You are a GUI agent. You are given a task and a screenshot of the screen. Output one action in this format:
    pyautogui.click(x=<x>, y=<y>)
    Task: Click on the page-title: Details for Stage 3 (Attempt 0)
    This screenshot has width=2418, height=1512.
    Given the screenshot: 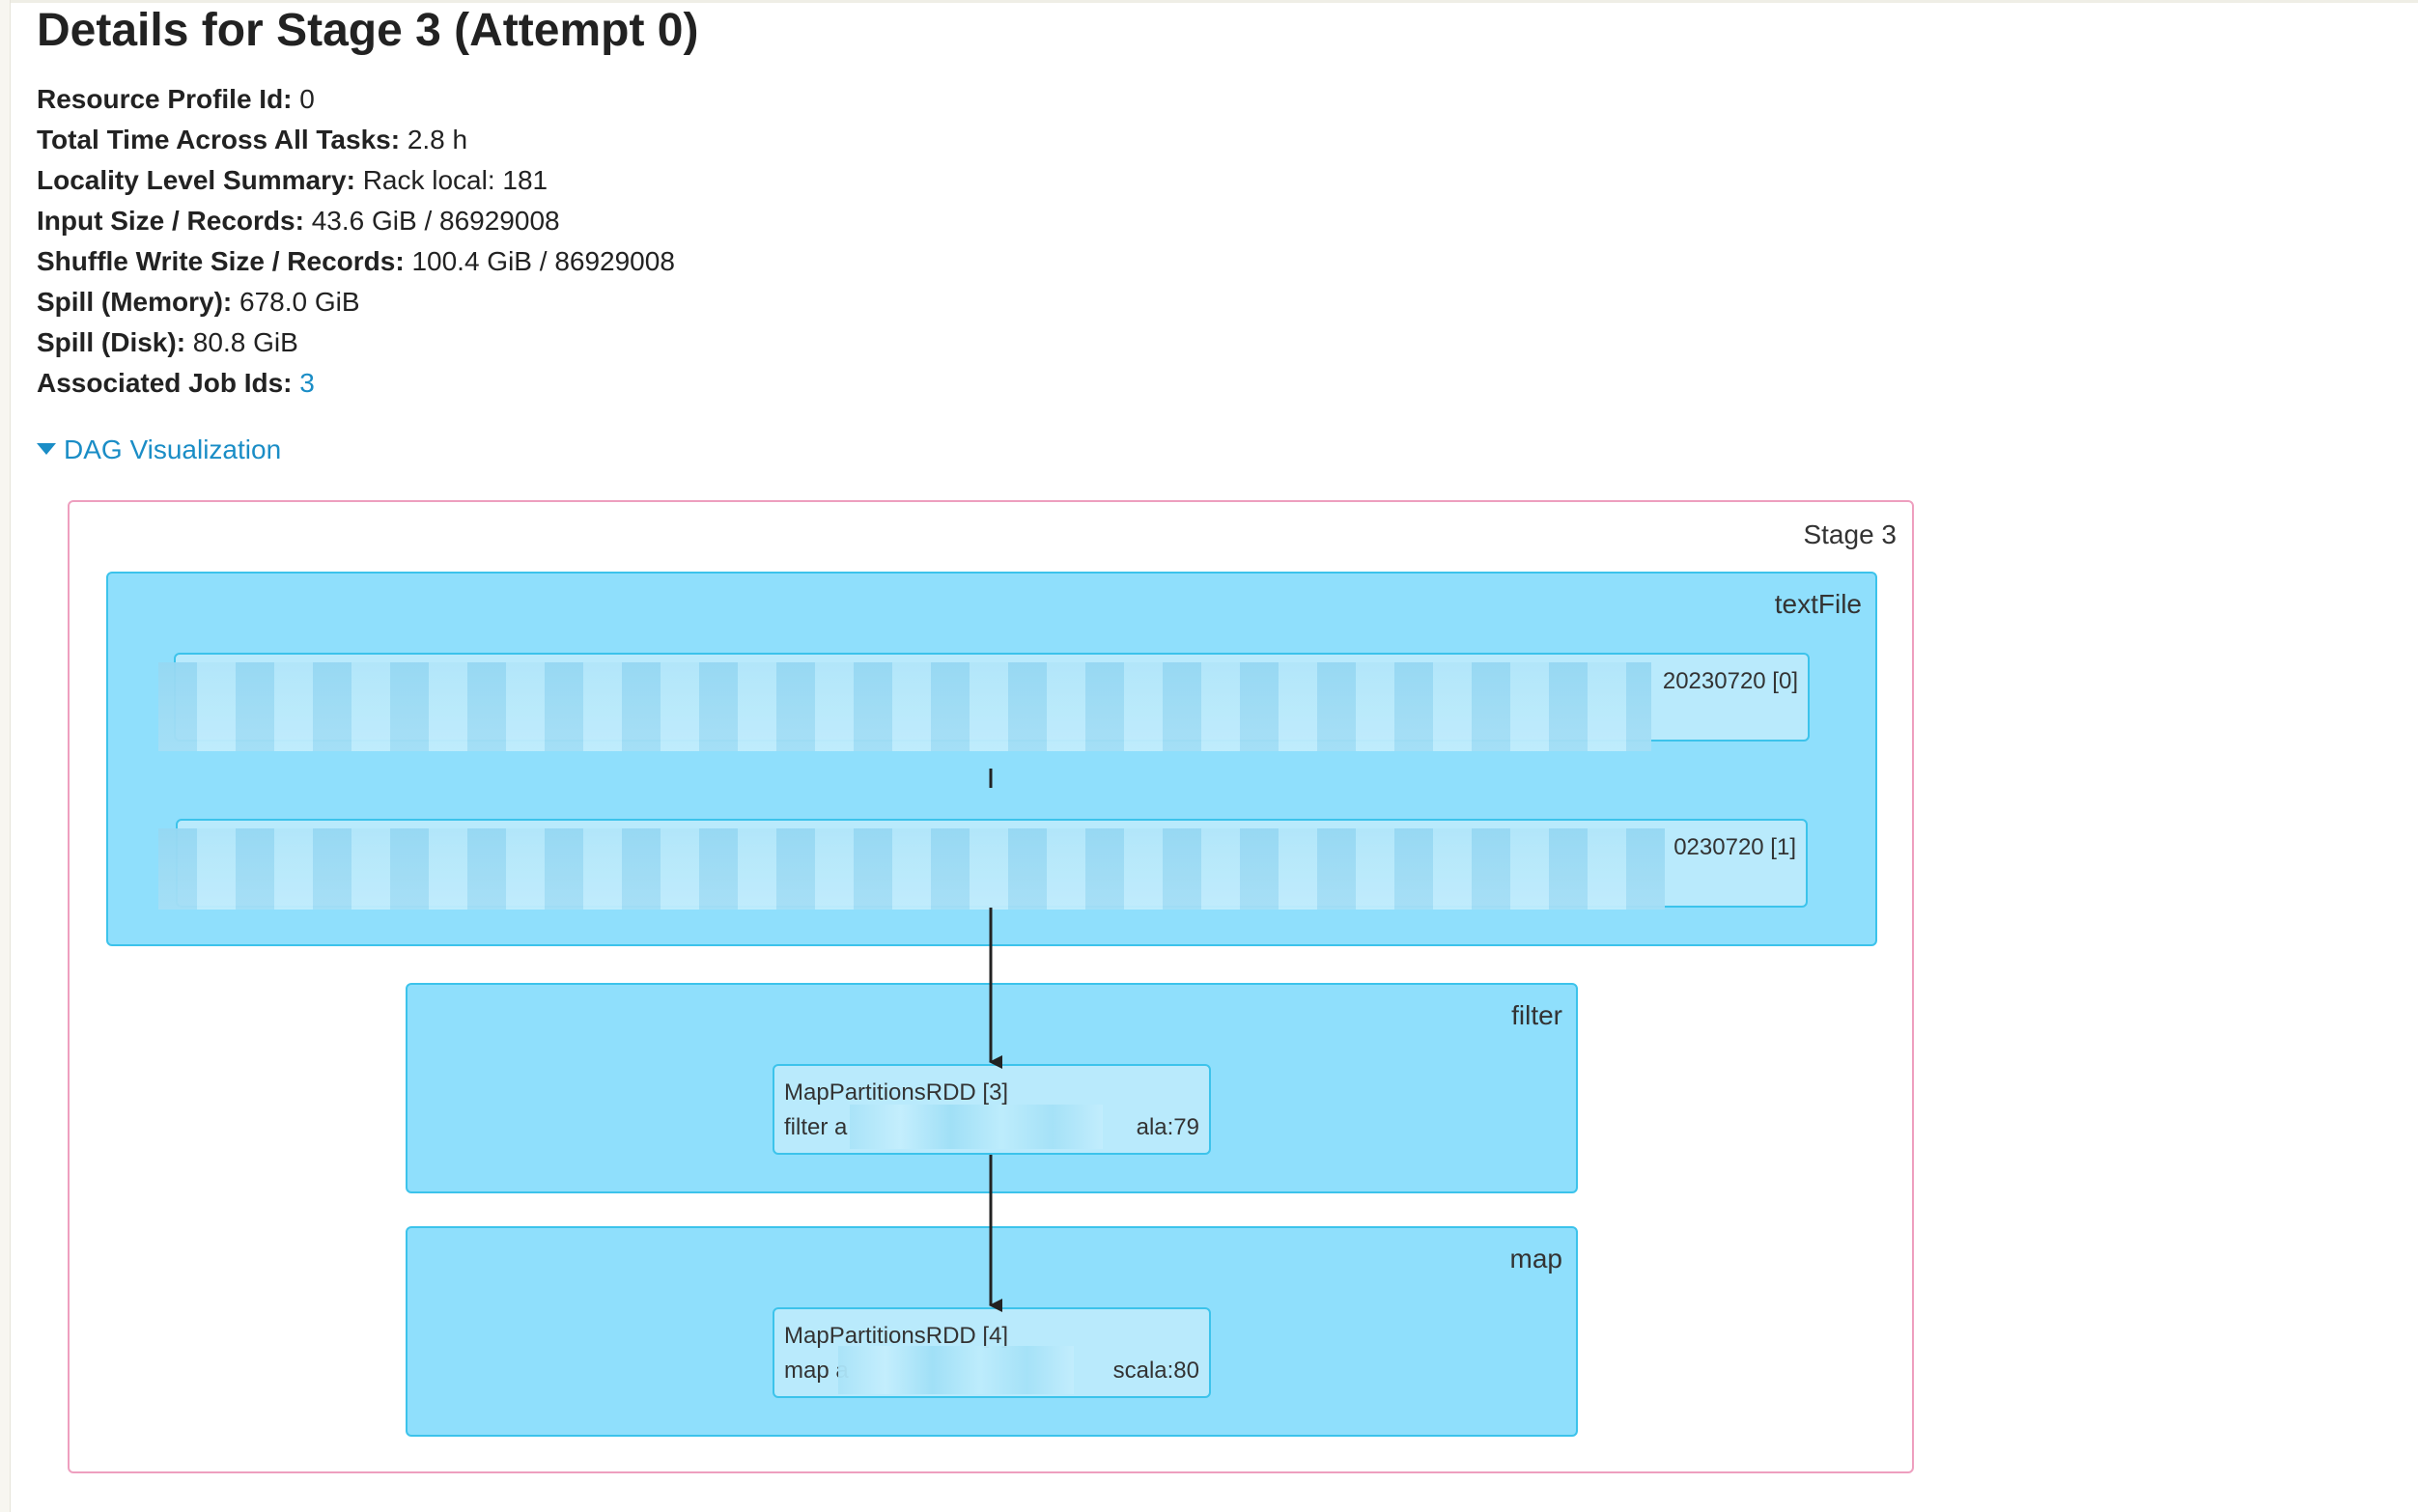 What is the action you would take?
    pyautogui.click(x=368, y=31)
    